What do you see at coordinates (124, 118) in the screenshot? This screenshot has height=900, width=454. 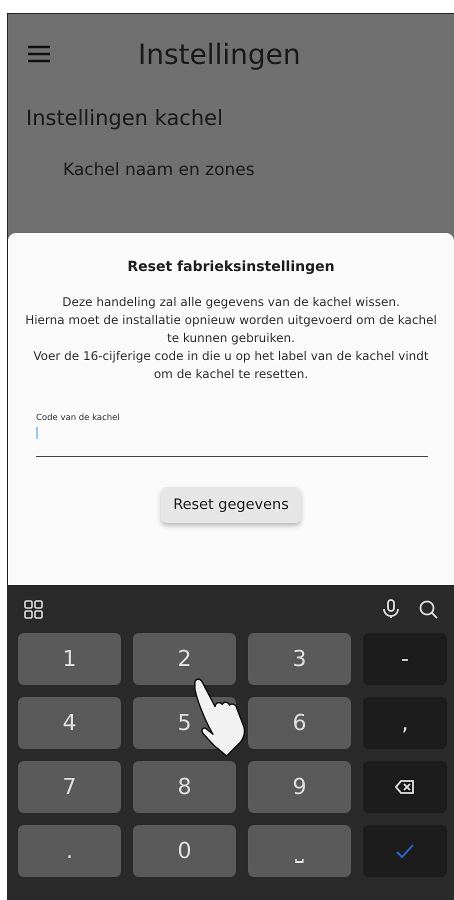 I see `section-title: Instellingen kachel` at bounding box center [124, 118].